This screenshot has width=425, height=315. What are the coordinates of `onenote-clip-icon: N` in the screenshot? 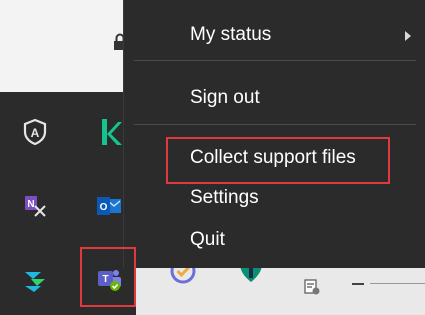 It's located at (35, 206).